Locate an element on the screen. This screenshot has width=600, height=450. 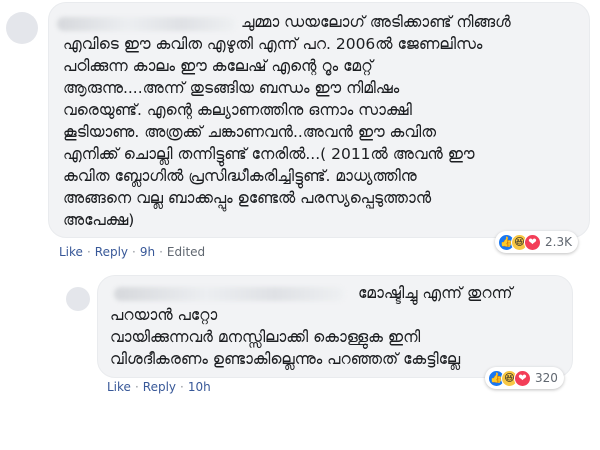
reply-actions: Like · Reply · 10h is located at coordinates (159, 387).